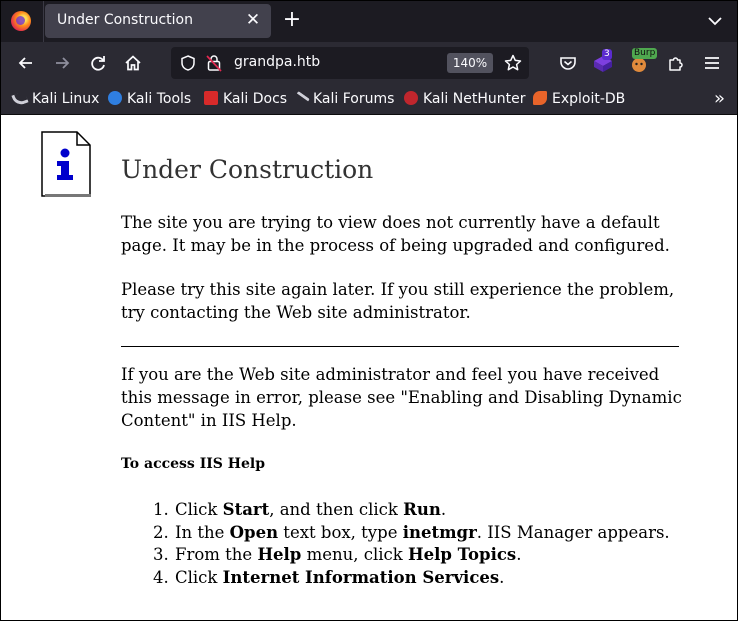 This screenshot has width=738, height=621. What do you see at coordinates (369, 21) in the screenshot?
I see `tab-strip: Under Construction ✕ +` at bounding box center [369, 21].